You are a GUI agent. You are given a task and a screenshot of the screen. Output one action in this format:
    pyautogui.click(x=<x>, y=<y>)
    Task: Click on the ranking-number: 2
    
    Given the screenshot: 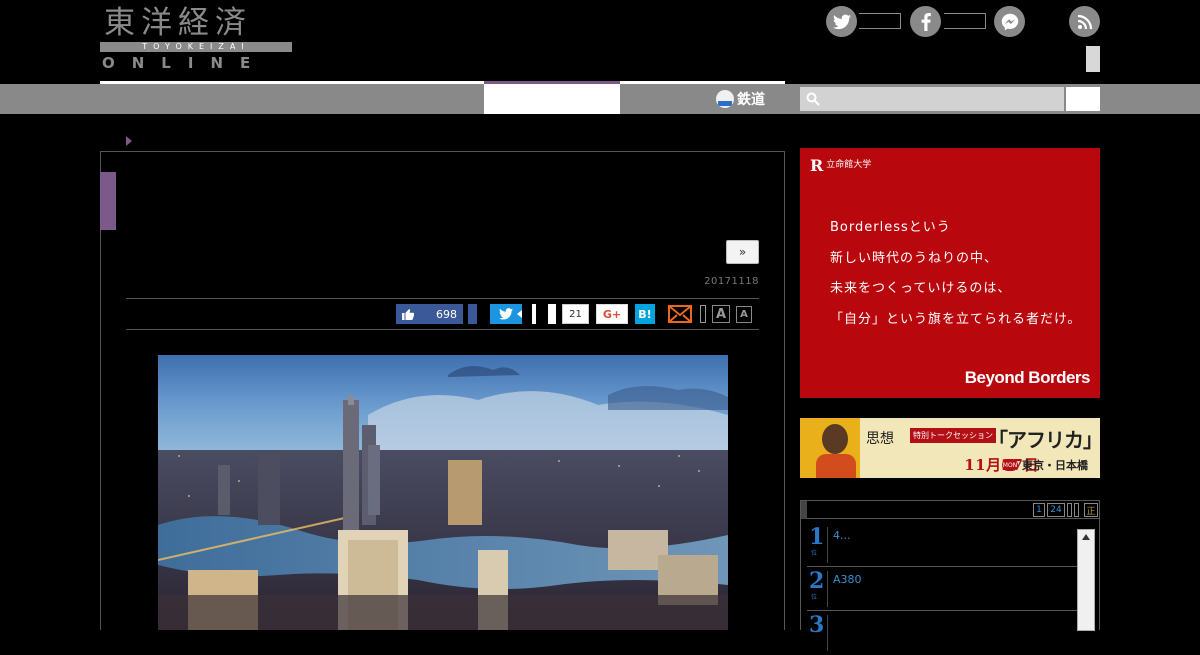 What is the action you would take?
    pyautogui.click(x=817, y=581)
    